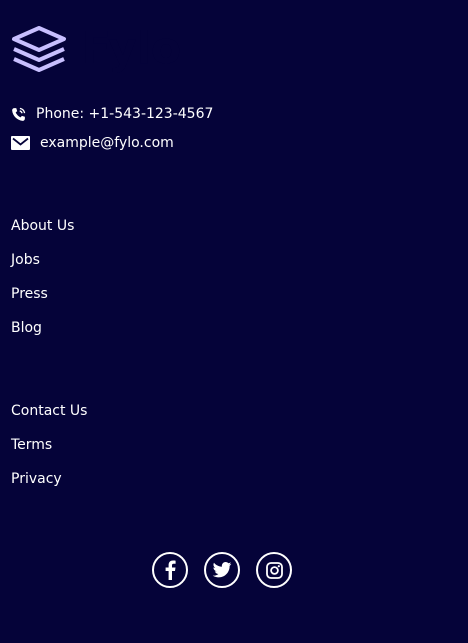 The width and height of the screenshot is (468, 643). Describe the element at coordinates (20, 143) in the screenshot. I see `mail-icon` at that location.